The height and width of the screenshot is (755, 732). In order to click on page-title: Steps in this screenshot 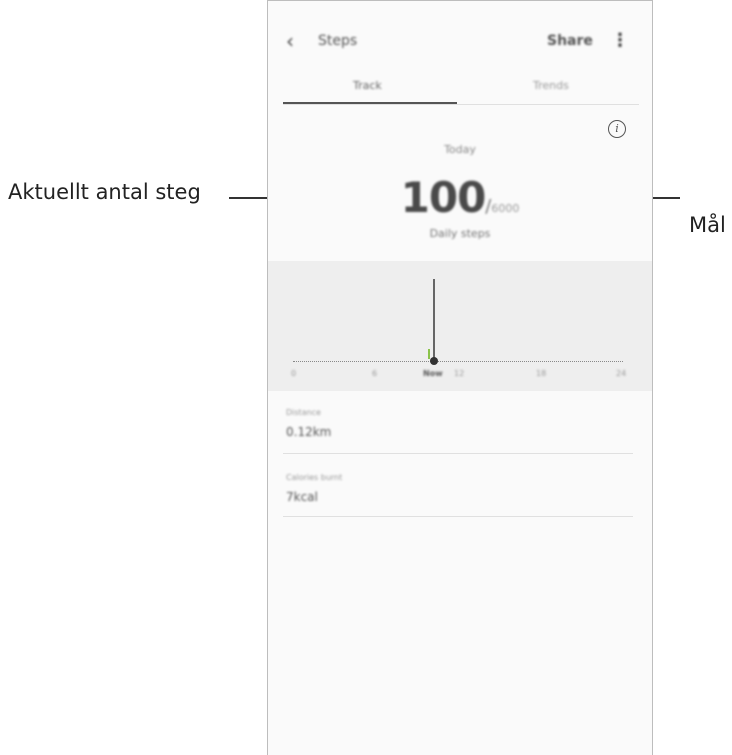, I will do `click(338, 41)`.